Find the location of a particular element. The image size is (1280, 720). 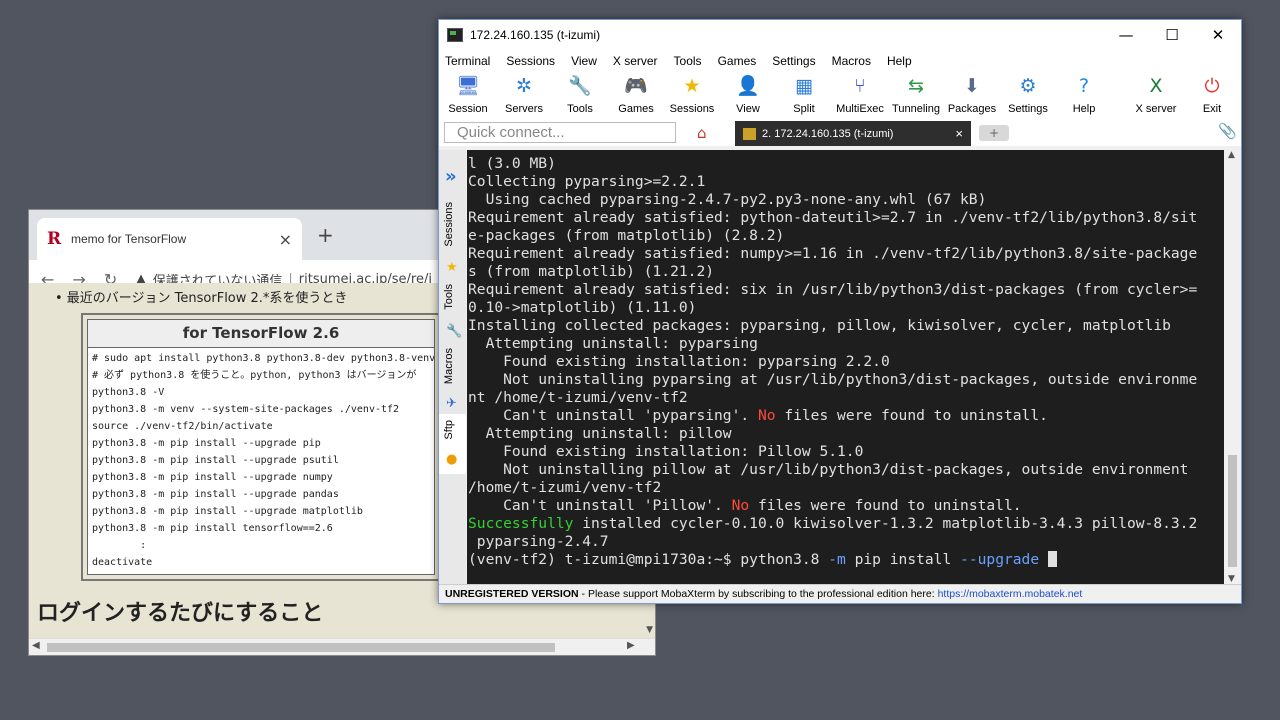

toolbar-label: Tools is located at coordinates (580, 109).